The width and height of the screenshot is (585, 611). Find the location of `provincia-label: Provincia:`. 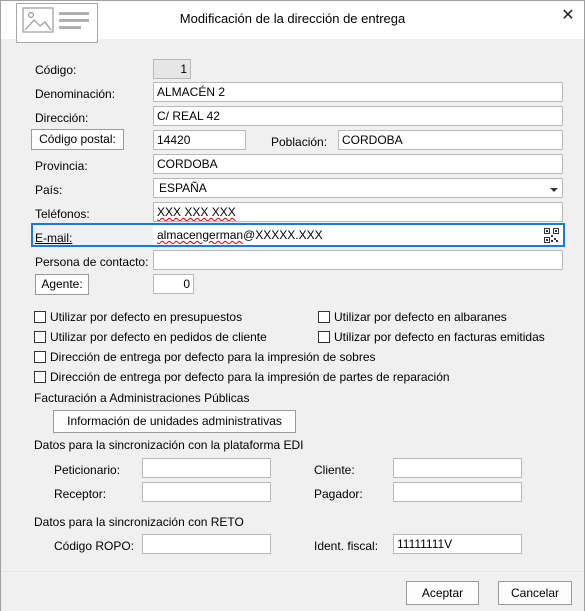

provincia-label: Provincia: is located at coordinates (61, 166).